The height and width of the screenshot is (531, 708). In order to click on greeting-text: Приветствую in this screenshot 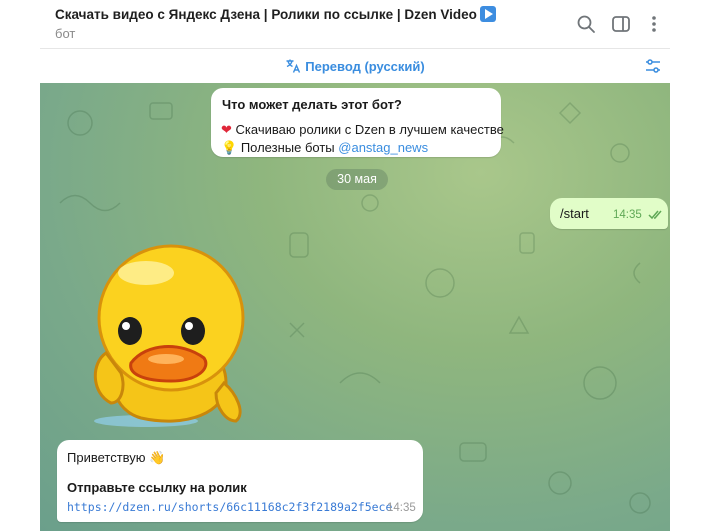, I will do `click(106, 457)`.